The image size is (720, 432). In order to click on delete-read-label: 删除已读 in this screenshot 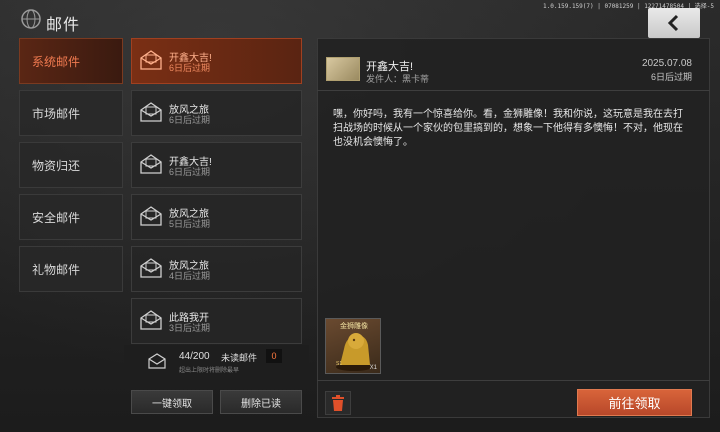, I will do `click(261, 404)`.